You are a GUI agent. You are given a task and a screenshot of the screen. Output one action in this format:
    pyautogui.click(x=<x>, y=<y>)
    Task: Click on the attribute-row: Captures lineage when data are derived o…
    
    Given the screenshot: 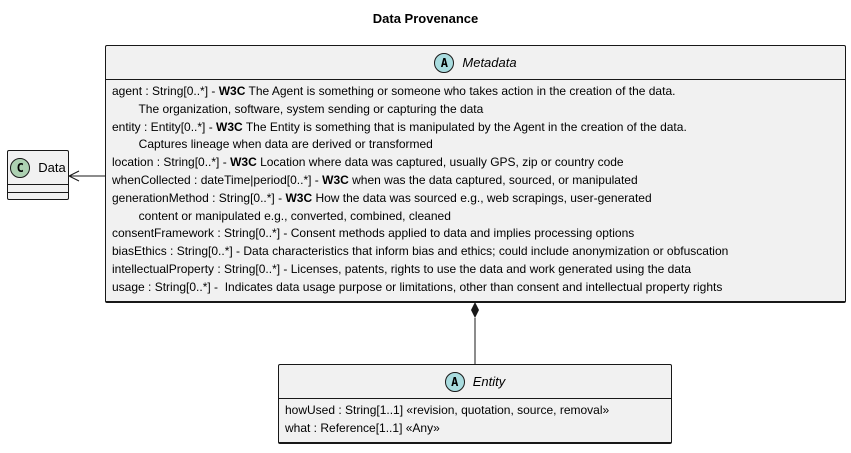 What is the action you would take?
    pyautogui.click(x=478, y=145)
    